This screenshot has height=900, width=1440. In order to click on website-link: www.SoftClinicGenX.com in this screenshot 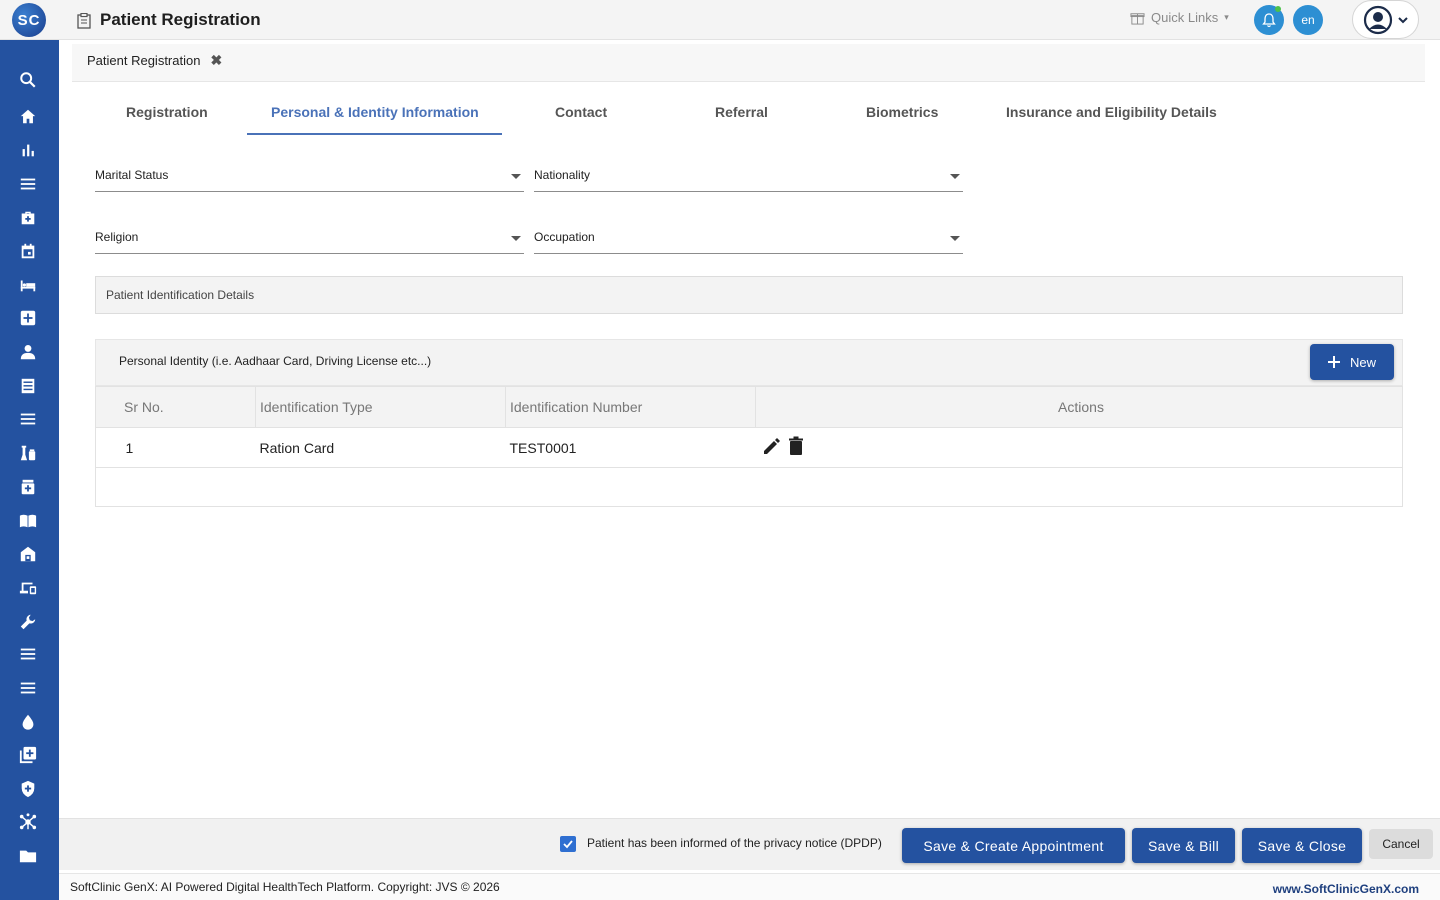, I will do `click(1346, 889)`.